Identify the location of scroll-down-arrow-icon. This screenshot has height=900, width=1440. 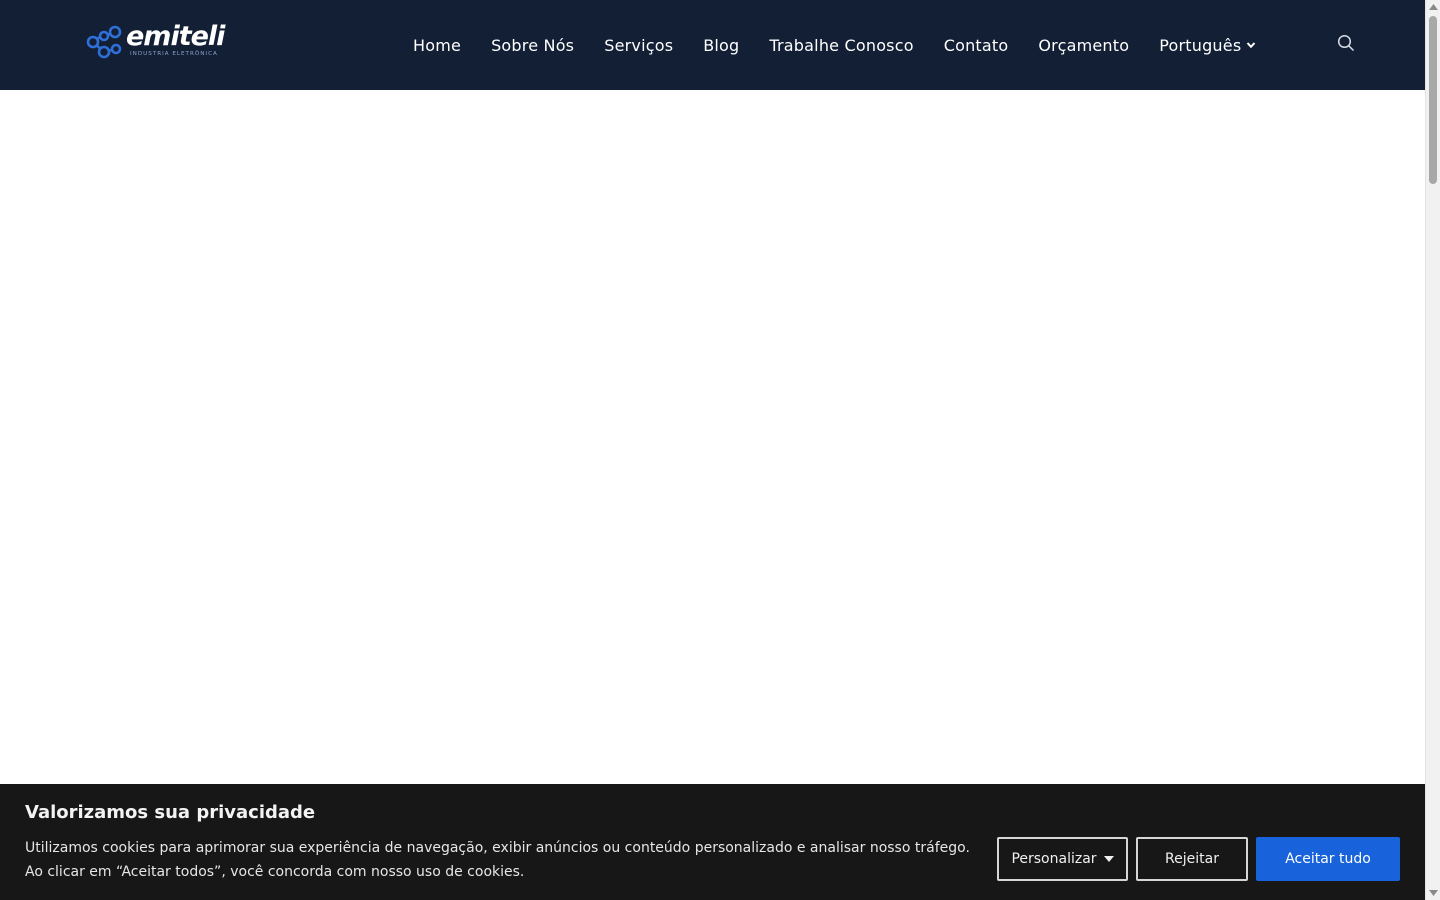
(1433, 893).